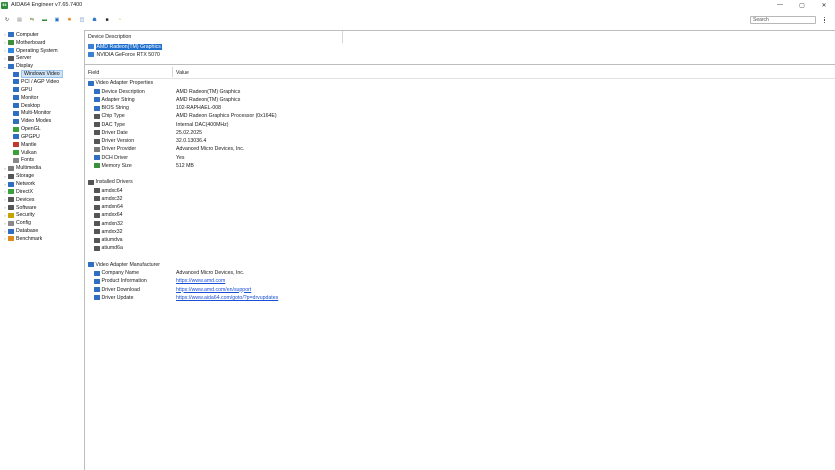  I want to click on tree-item-security: › Security, so click(18, 216).